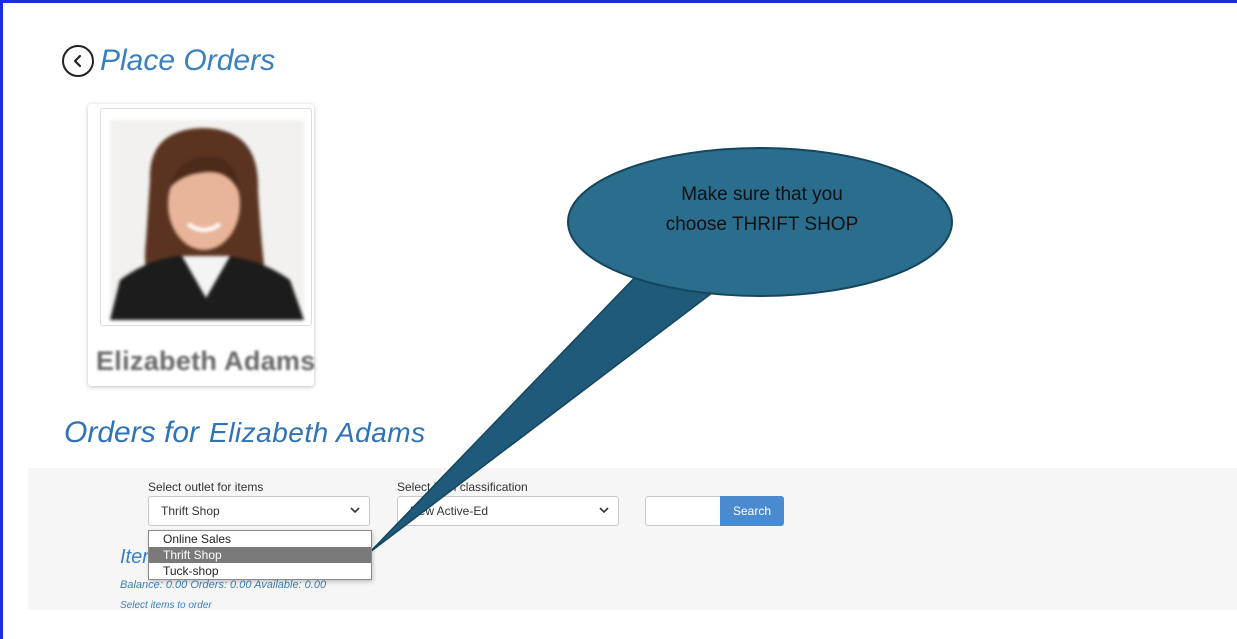  Describe the element at coordinates (260, 571) in the screenshot. I see `dropdown-option-tuck-shop: Tuck-shop` at that location.